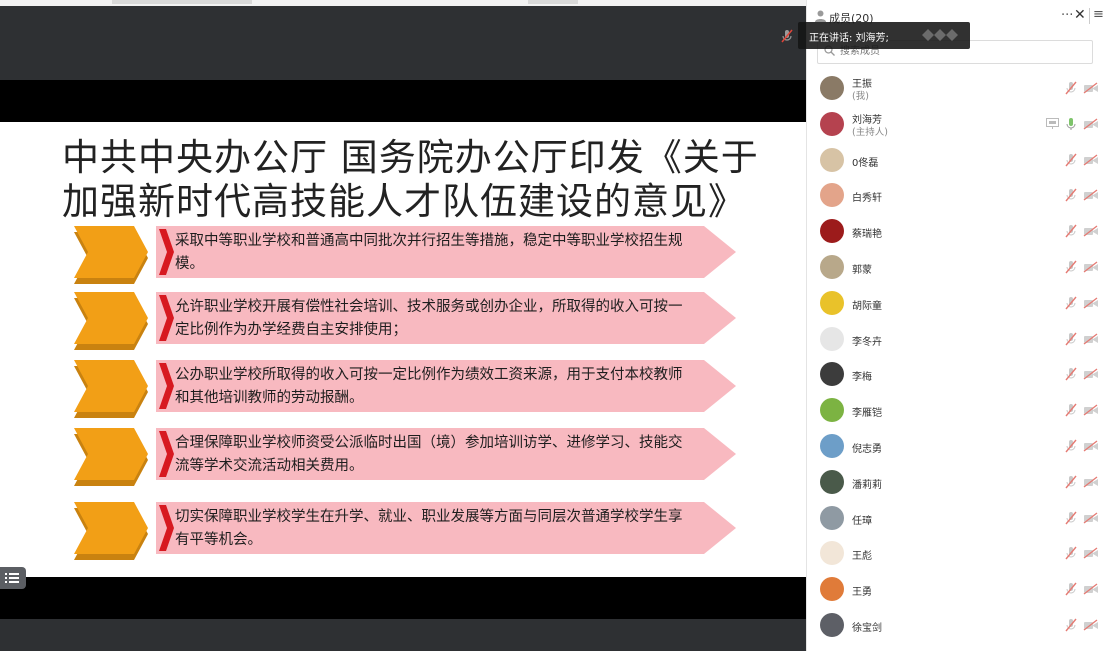 This screenshot has width=1107, height=651. What do you see at coordinates (957, 626) in the screenshot?
I see `member-row: 徐宝剑` at bounding box center [957, 626].